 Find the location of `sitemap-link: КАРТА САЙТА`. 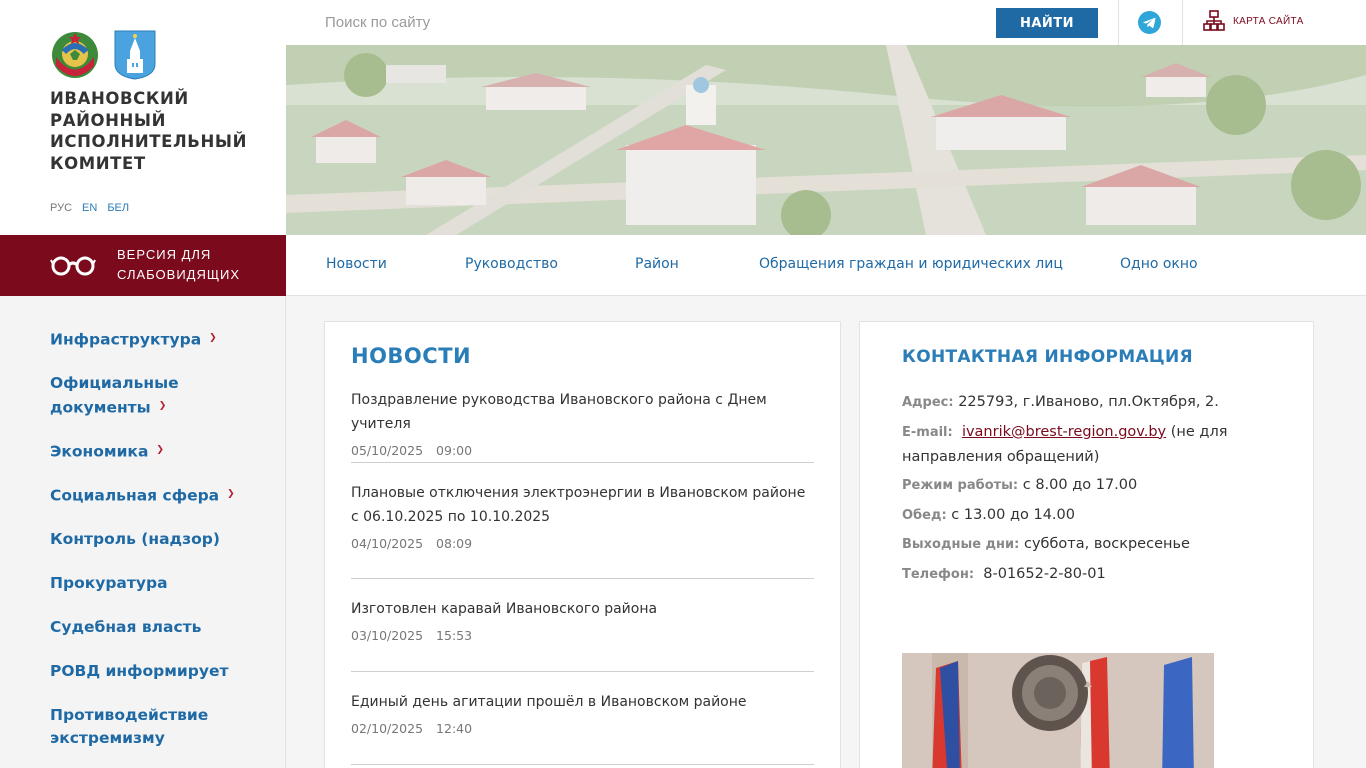

sitemap-link: КАРТА САЙТА is located at coordinates (1253, 21).